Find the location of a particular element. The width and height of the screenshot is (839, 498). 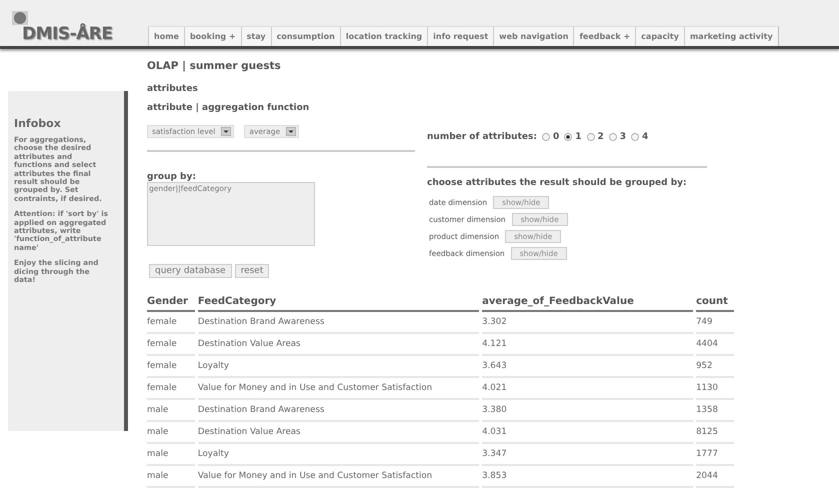

column-header: Gender is located at coordinates (171, 302).